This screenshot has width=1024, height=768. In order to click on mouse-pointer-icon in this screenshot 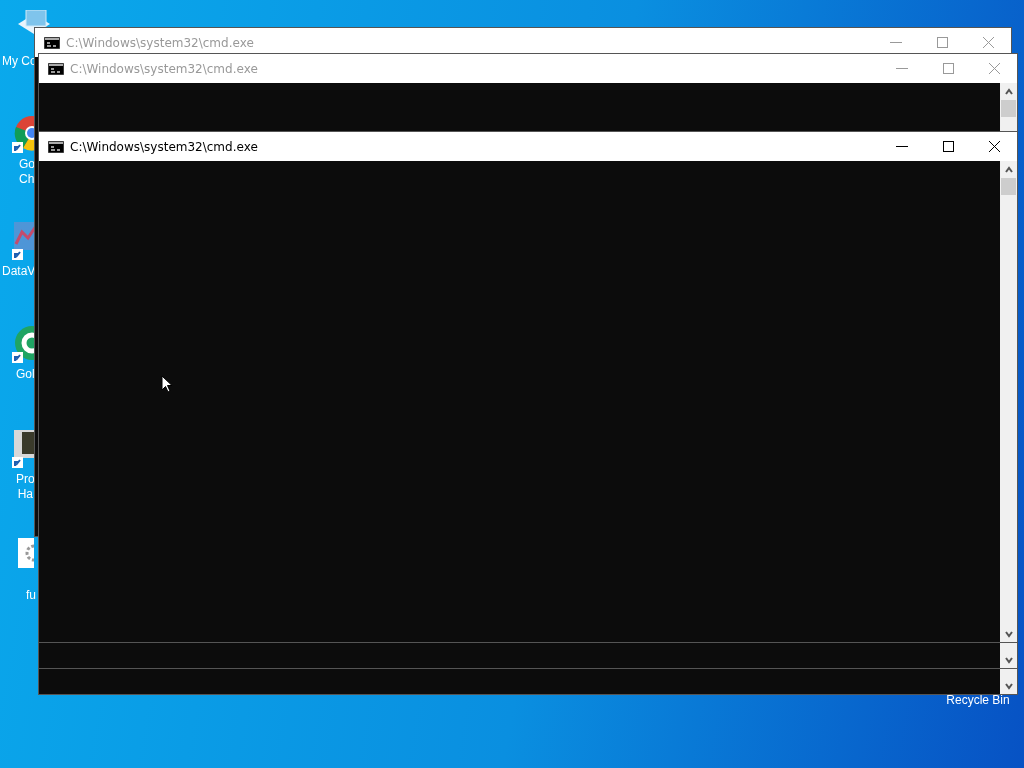, I will do `click(167, 384)`.